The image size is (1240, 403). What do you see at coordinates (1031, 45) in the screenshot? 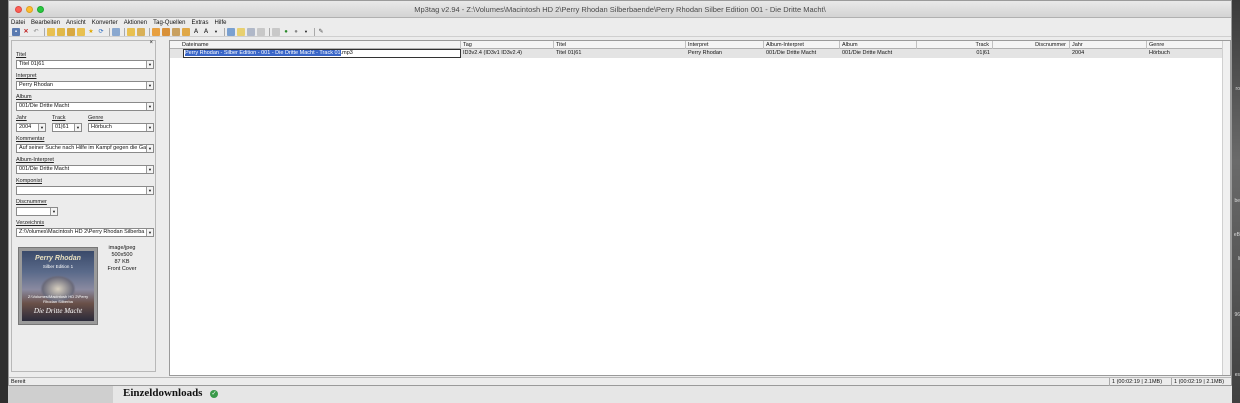
I see `column-header-discnummer: Discnummer` at bounding box center [1031, 45].